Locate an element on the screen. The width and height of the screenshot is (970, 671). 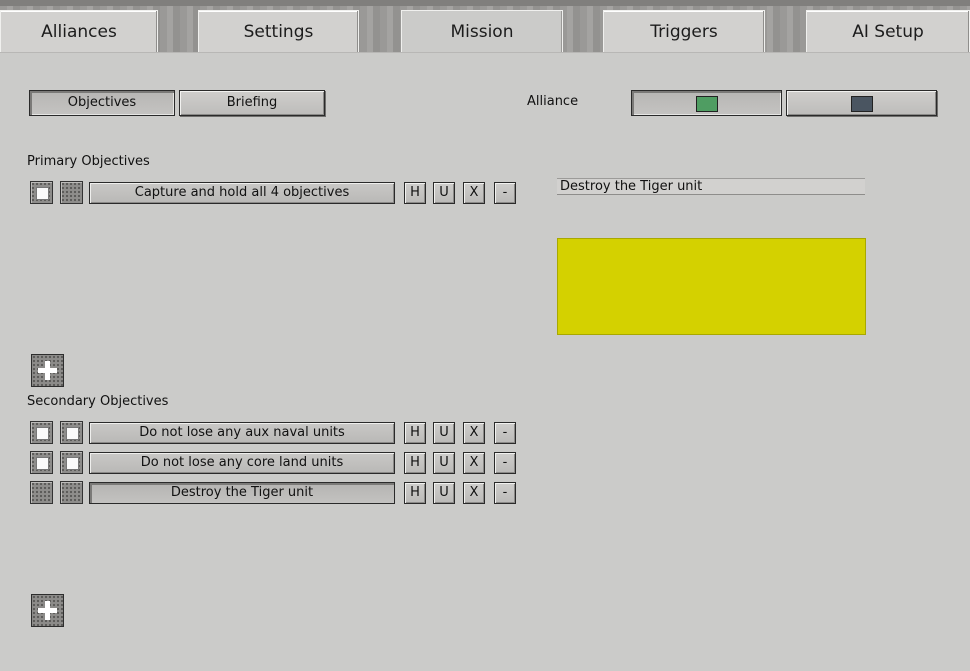
subtab-briefing: Briefing is located at coordinates (252, 103).